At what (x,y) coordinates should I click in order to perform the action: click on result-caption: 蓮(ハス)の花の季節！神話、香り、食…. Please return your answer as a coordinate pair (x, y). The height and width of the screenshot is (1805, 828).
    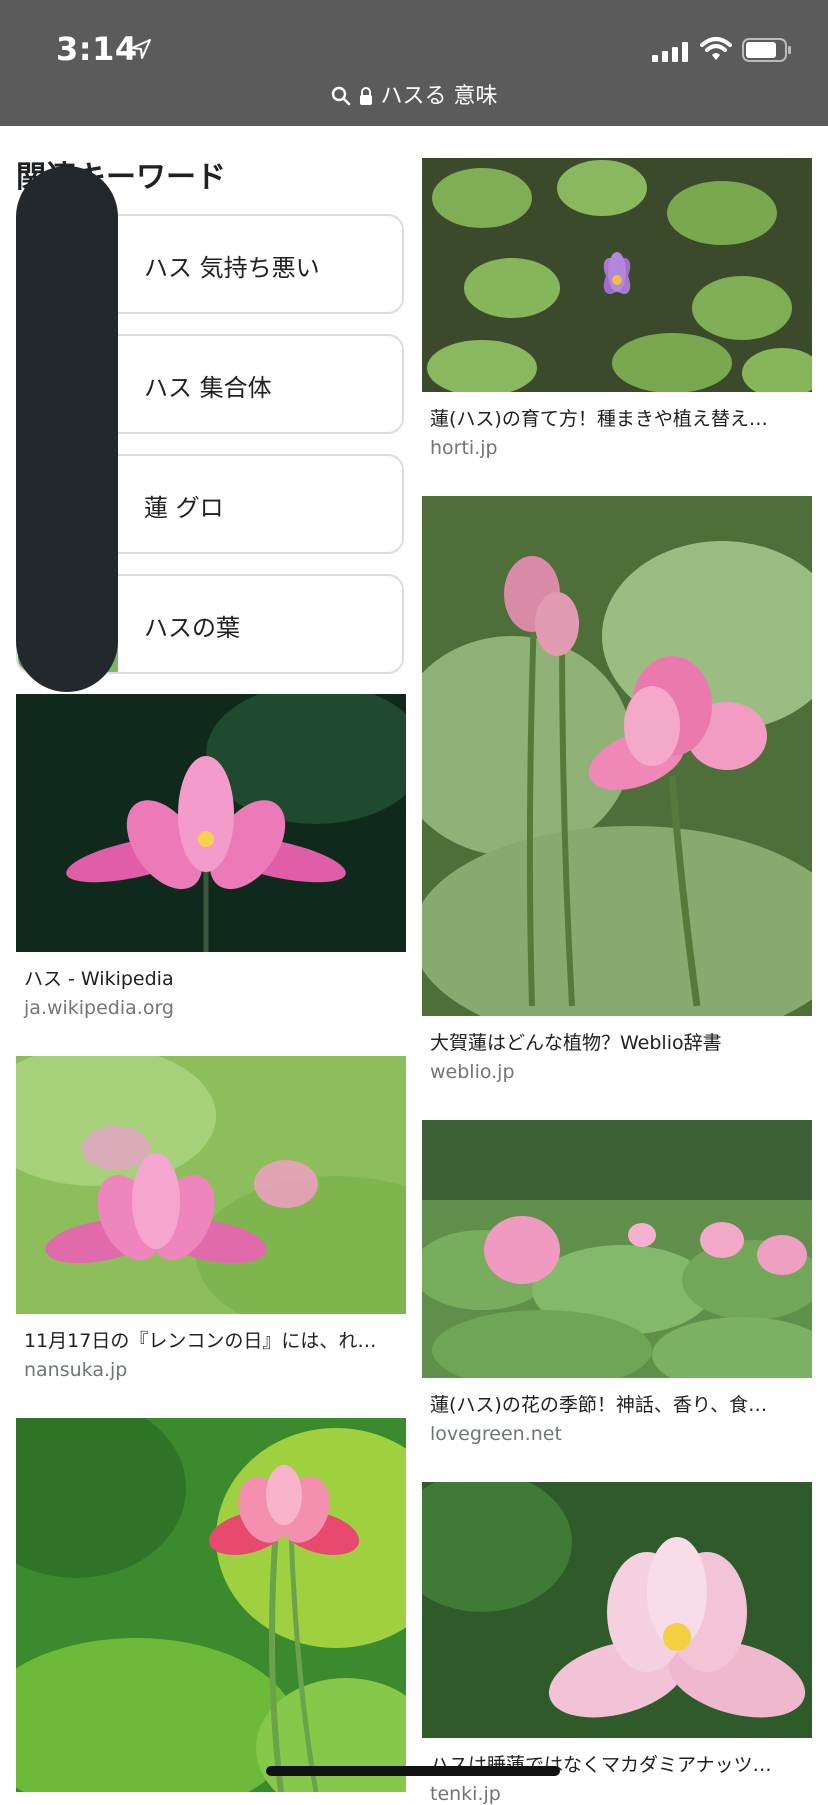
    Looking at the image, I should click on (617, 1403).